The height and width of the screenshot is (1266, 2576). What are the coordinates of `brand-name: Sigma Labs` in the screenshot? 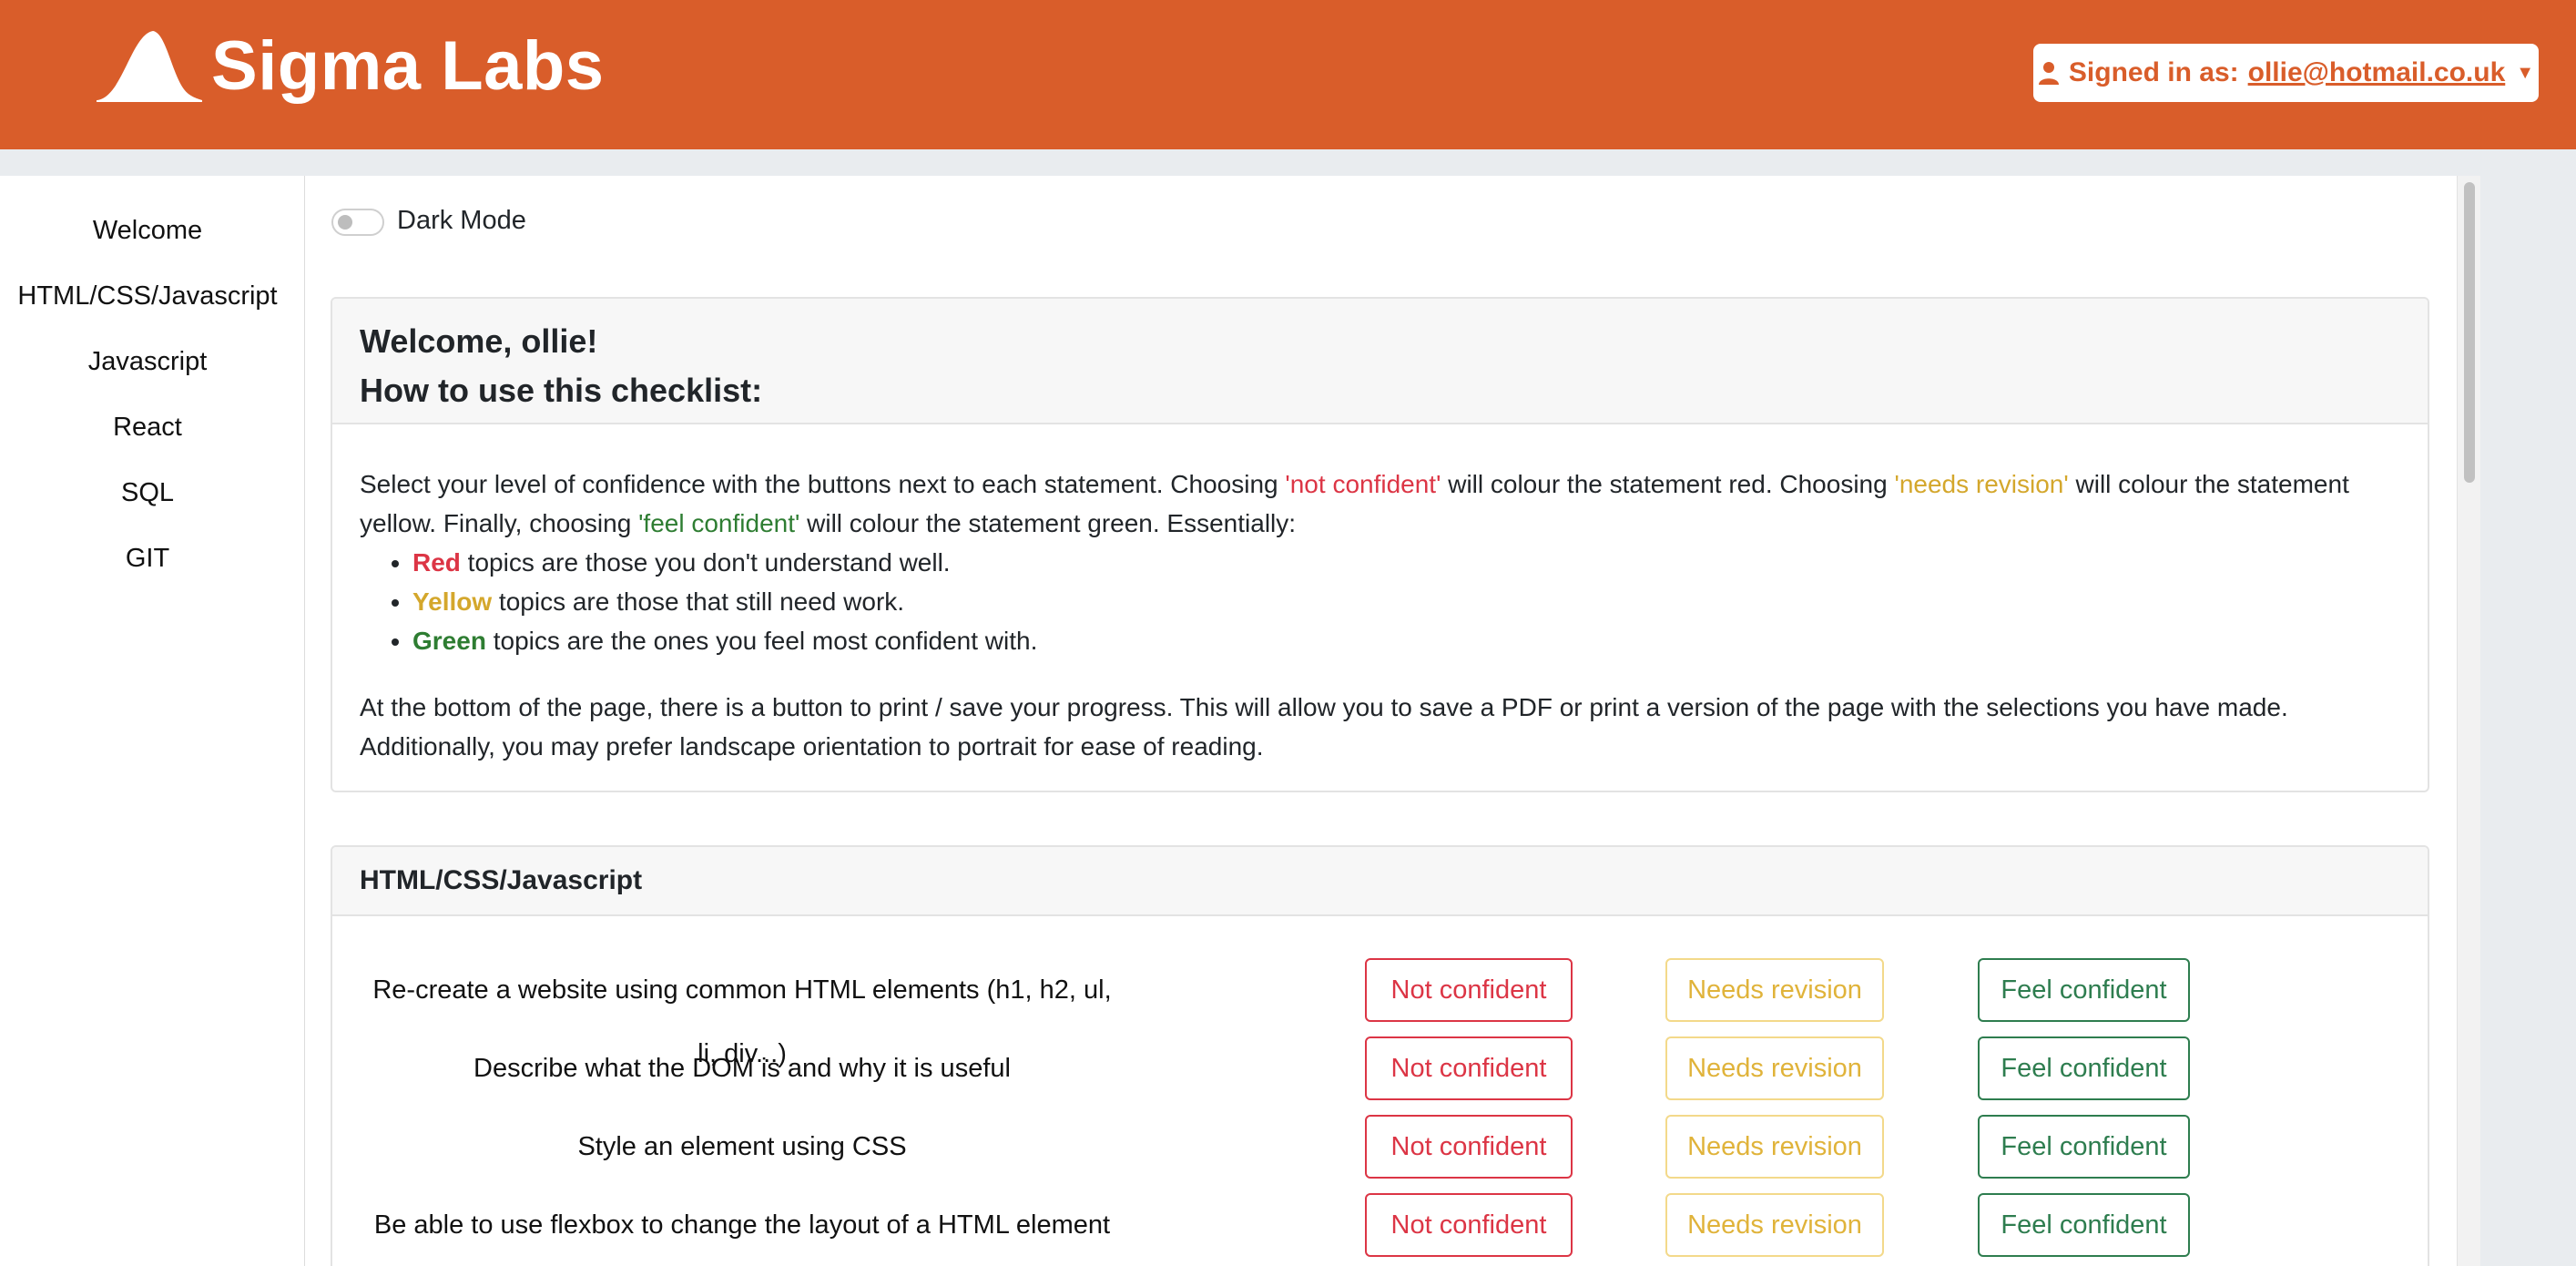 It's located at (408, 66).